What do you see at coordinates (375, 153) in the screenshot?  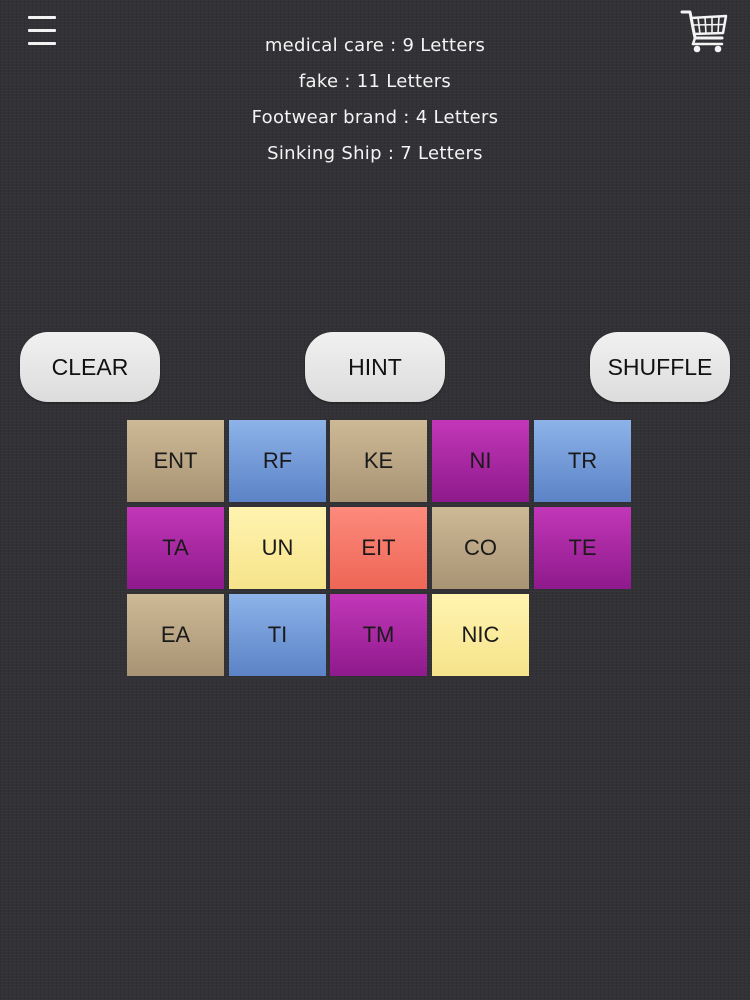 I see `clue-item: Sinking Ship : 7 Letters` at bounding box center [375, 153].